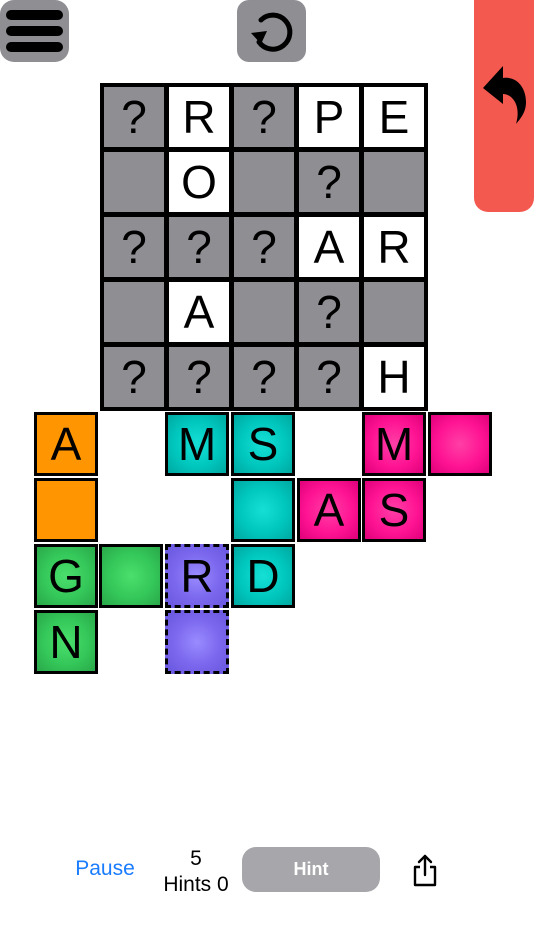  I want to click on share-icon, so click(425, 870).